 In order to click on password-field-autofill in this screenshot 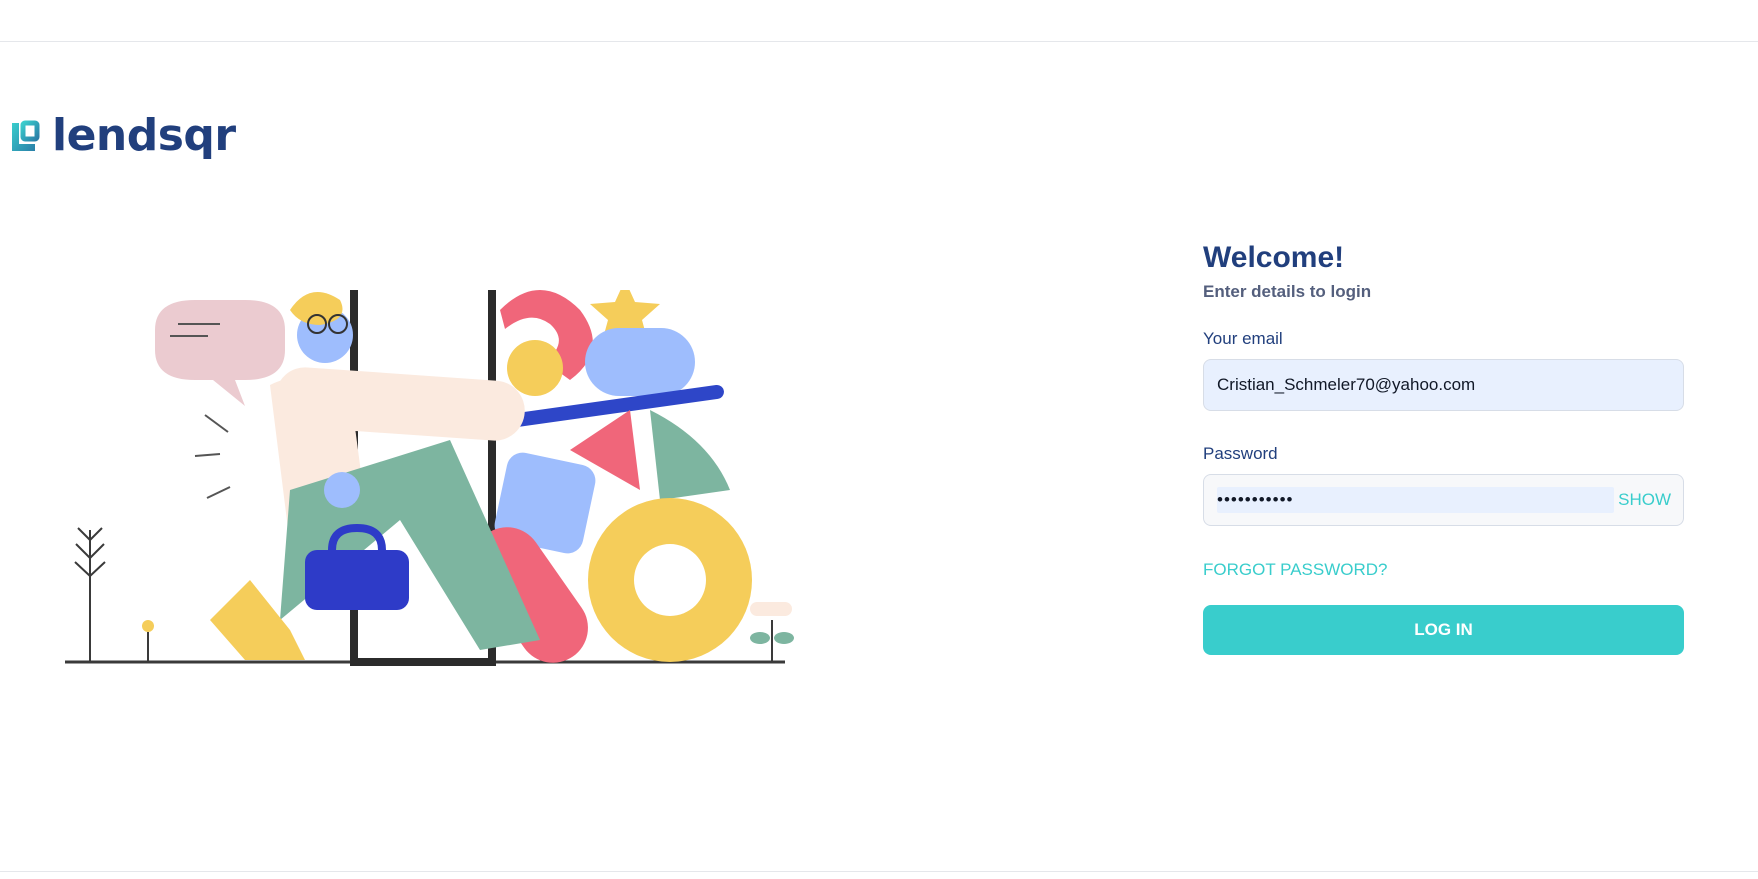, I will do `click(1416, 500)`.